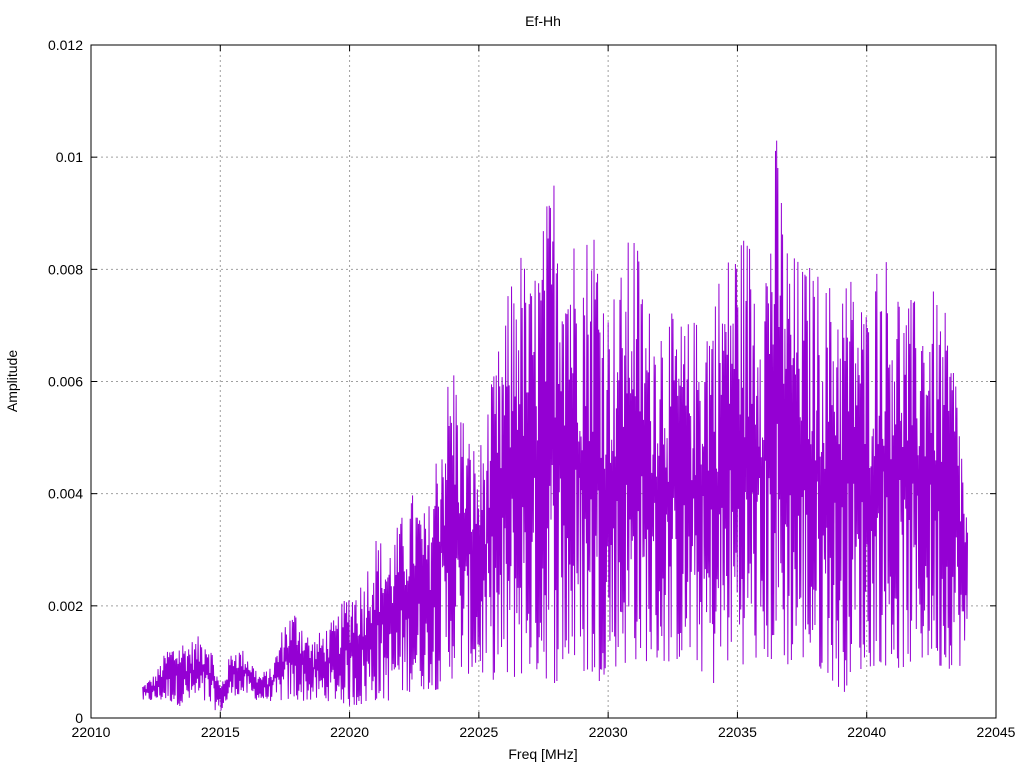 This screenshot has width=1024, height=768. What do you see at coordinates (65, 494) in the screenshot?
I see `y-tick-label: 0.004` at bounding box center [65, 494].